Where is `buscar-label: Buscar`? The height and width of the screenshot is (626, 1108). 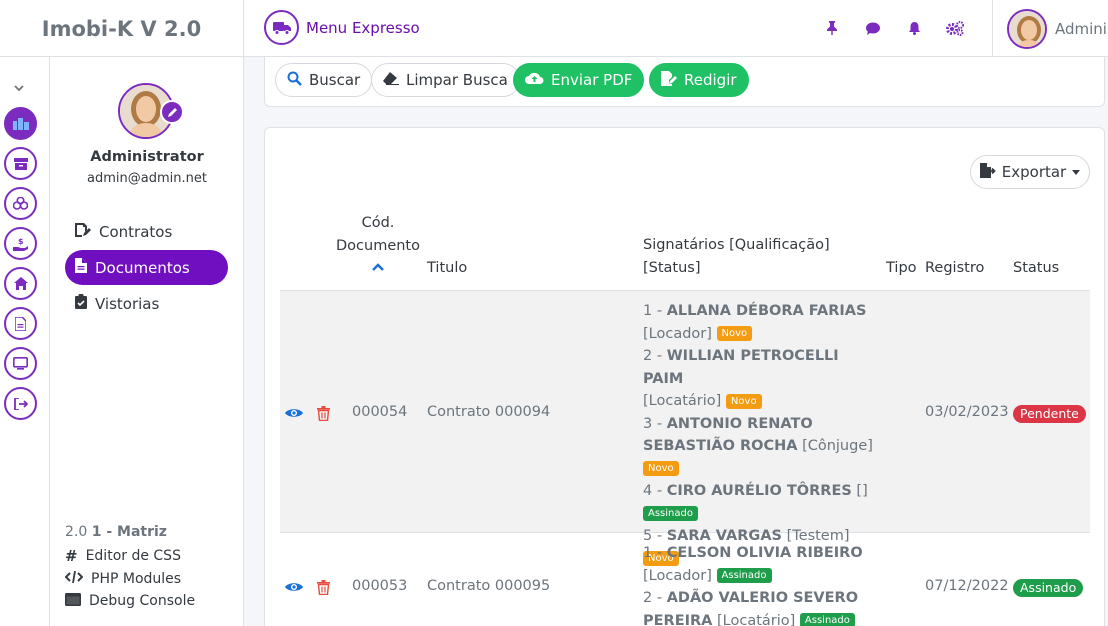 buscar-label: Buscar is located at coordinates (335, 80).